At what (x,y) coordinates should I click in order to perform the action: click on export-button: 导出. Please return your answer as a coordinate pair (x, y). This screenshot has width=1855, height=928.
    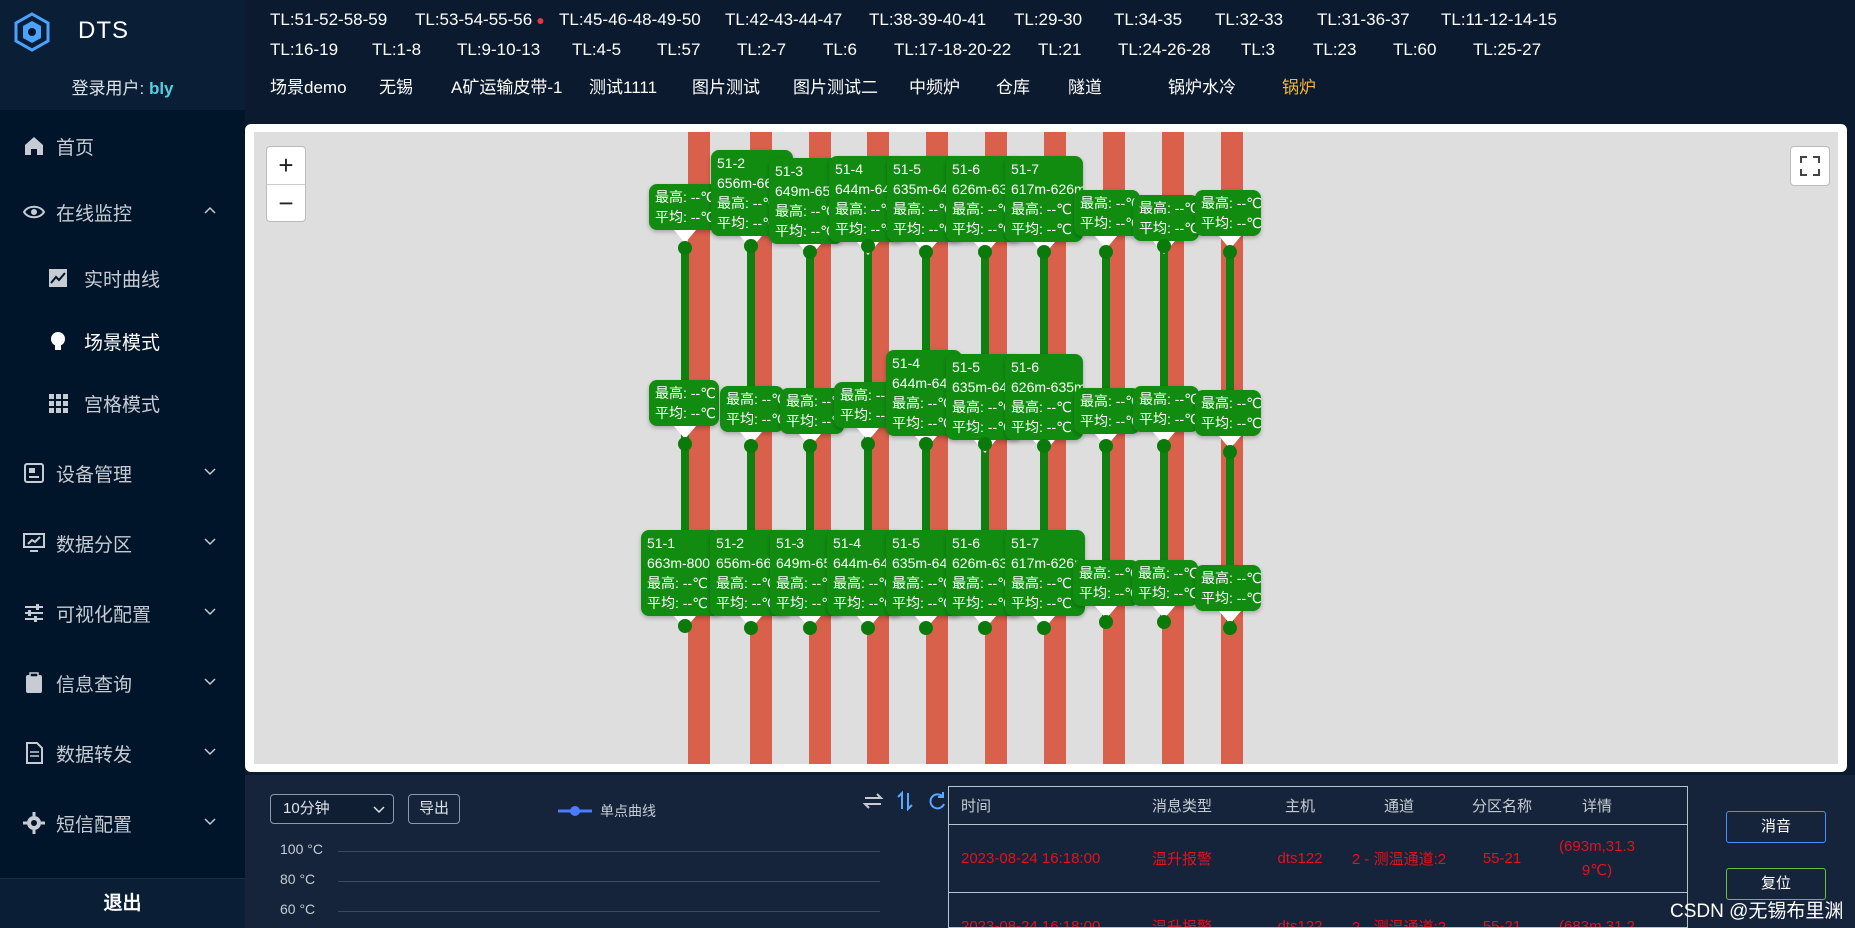
    Looking at the image, I should click on (434, 809).